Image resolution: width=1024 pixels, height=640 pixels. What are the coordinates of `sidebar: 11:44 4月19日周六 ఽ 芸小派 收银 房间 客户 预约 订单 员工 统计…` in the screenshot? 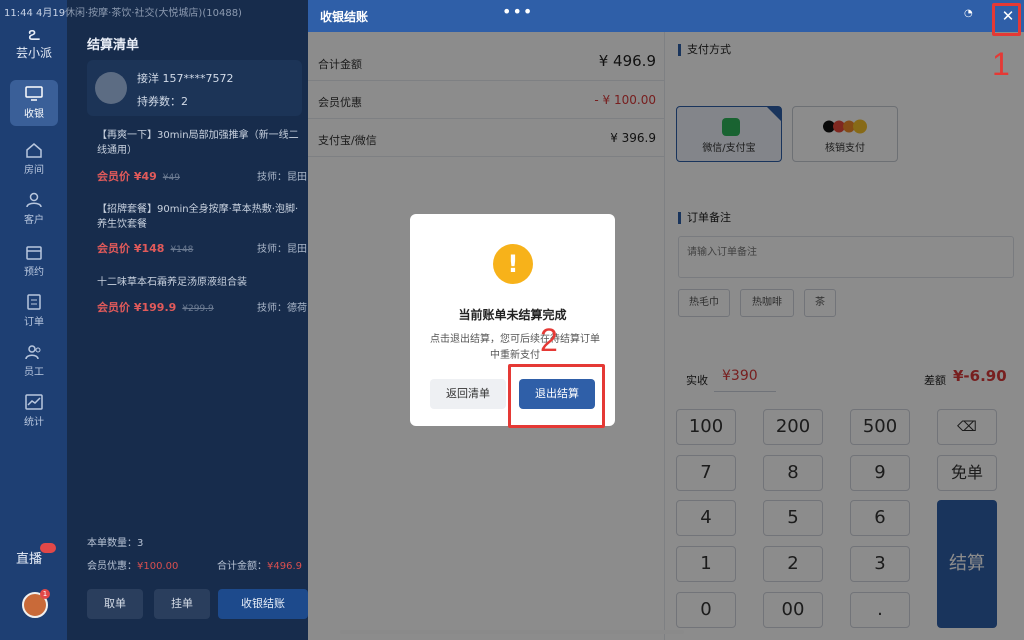 It's located at (47, 320).